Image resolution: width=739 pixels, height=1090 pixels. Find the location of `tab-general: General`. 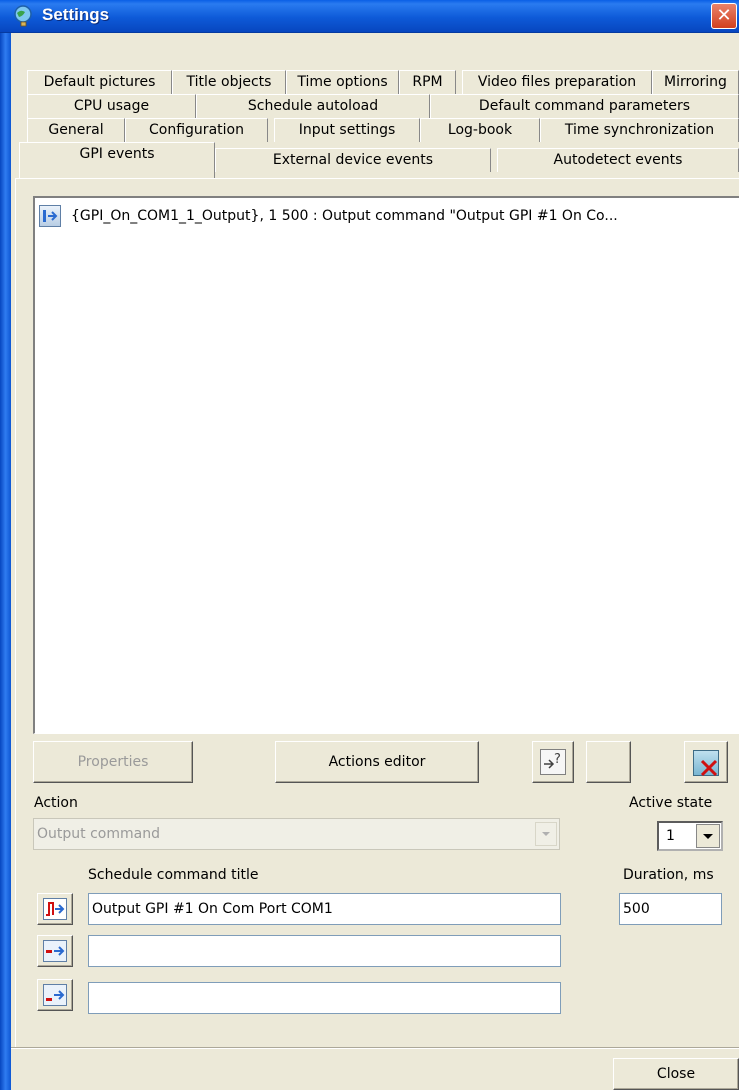

tab-general: General is located at coordinates (76, 130).